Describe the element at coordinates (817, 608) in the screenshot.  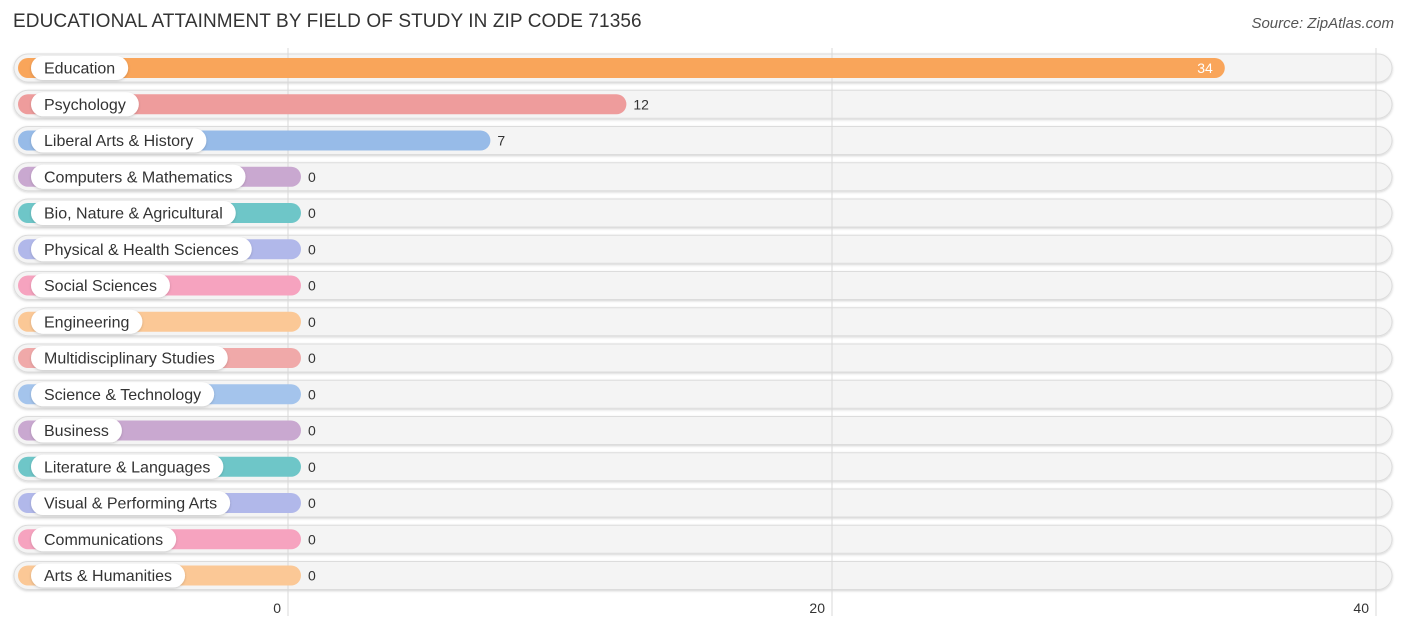
I see `x-tick-label: 20` at that location.